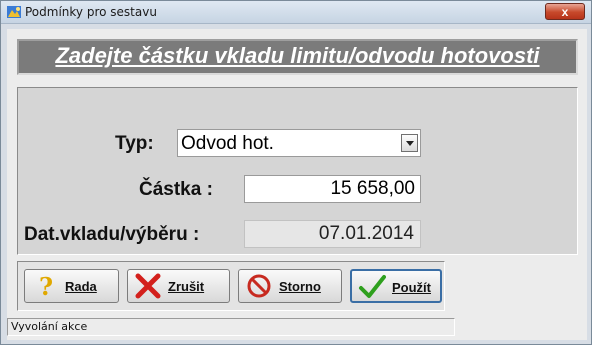 This screenshot has height=347, width=594. What do you see at coordinates (565, 11) in the screenshot?
I see `close-button: x` at bounding box center [565, 11].